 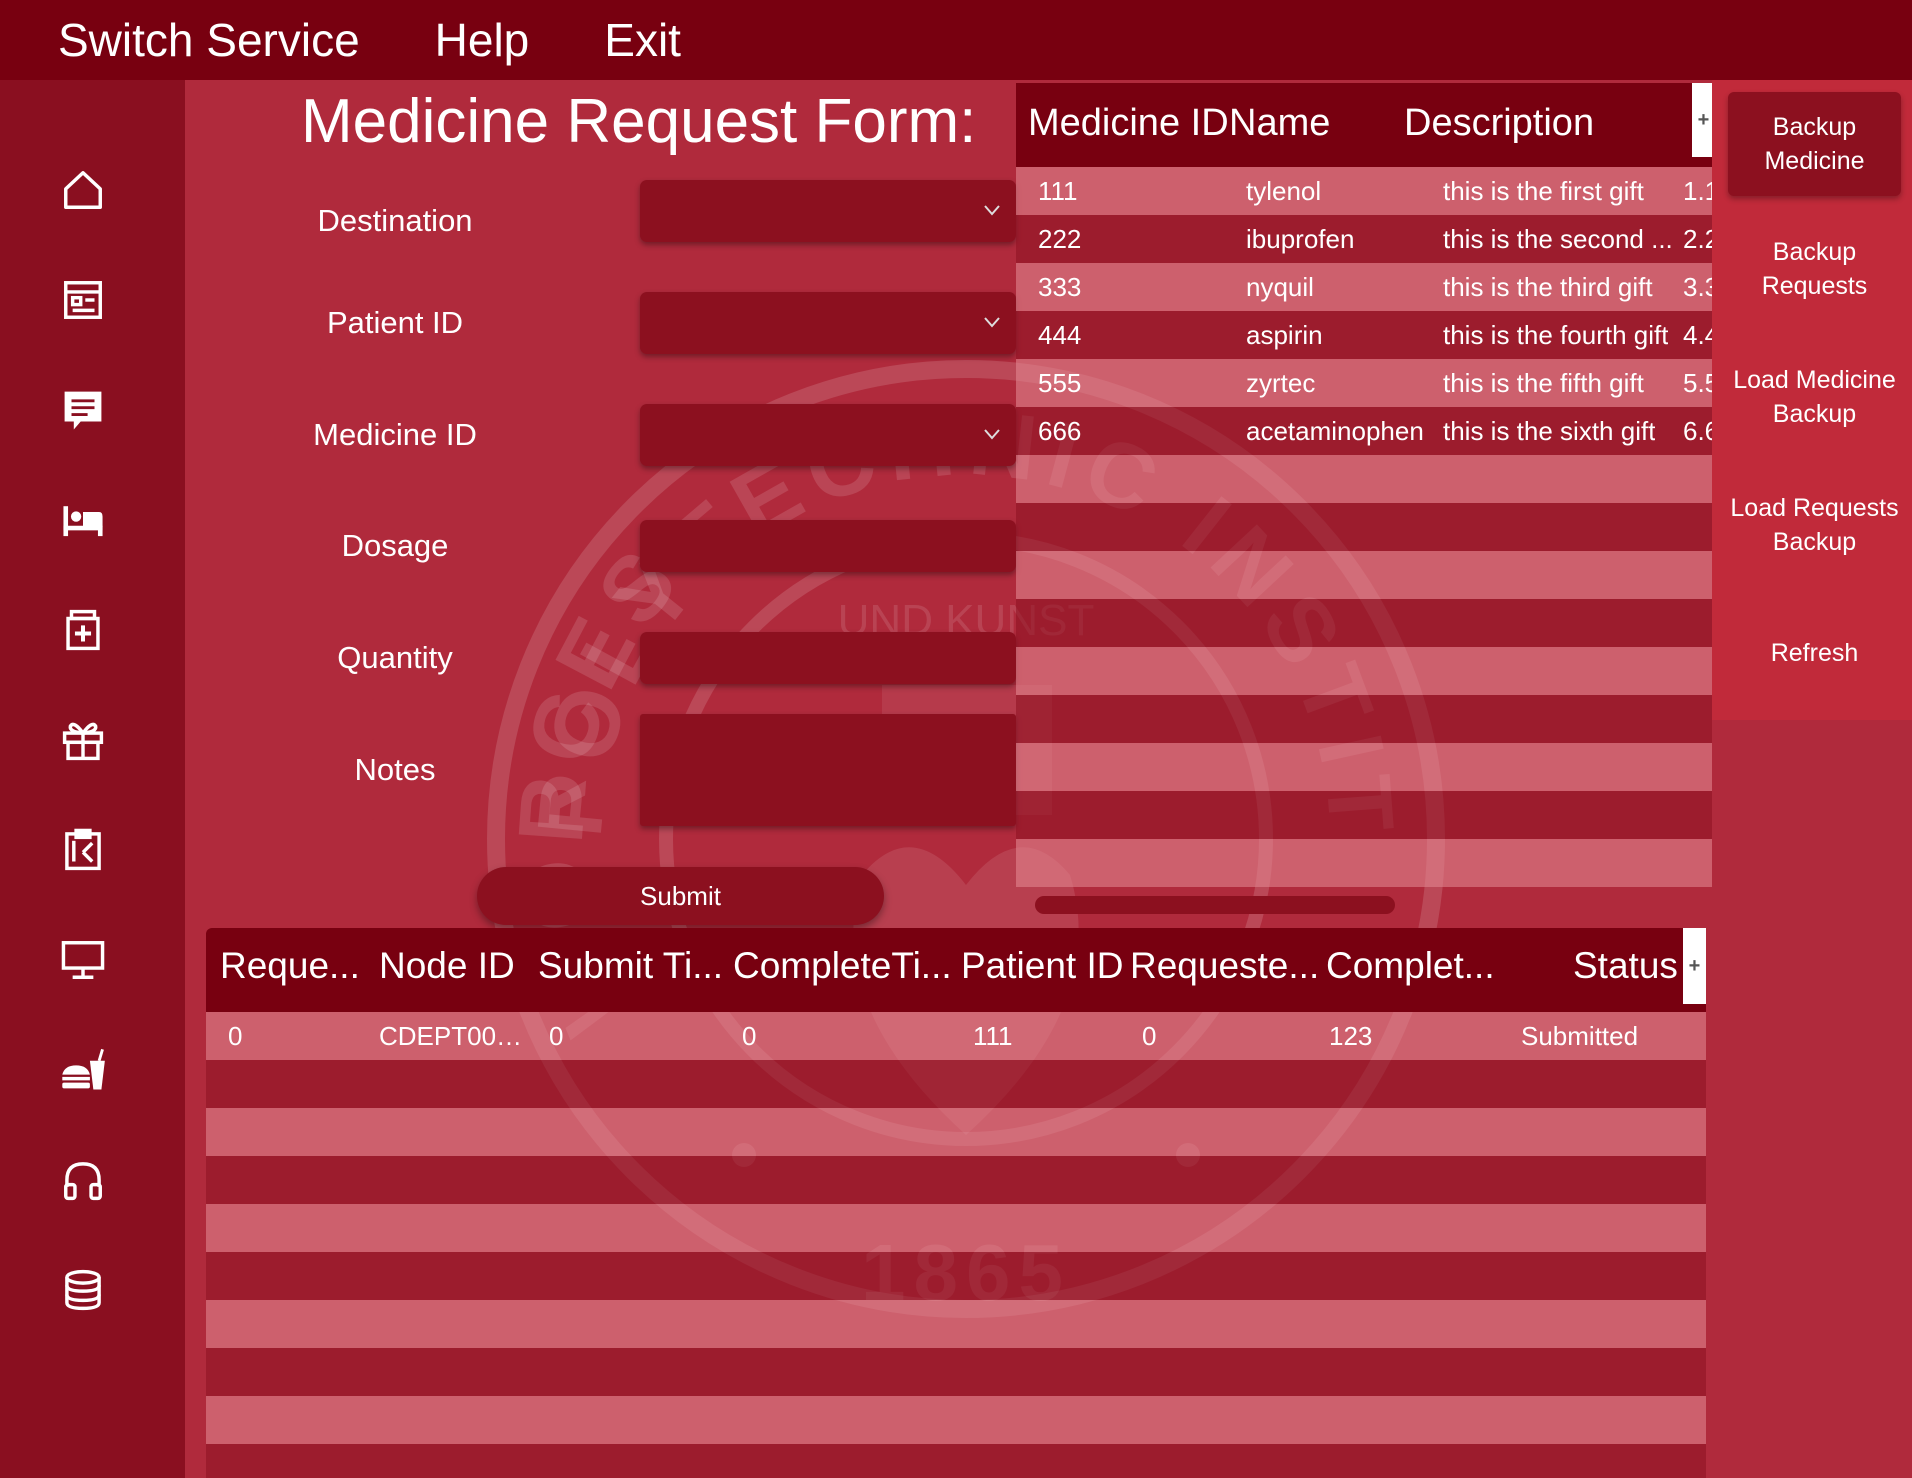 What do you see at coordinates (235, 1036) in the screenshot?
I see `request-id-cell: 0` at bounding box center [235, 1036].